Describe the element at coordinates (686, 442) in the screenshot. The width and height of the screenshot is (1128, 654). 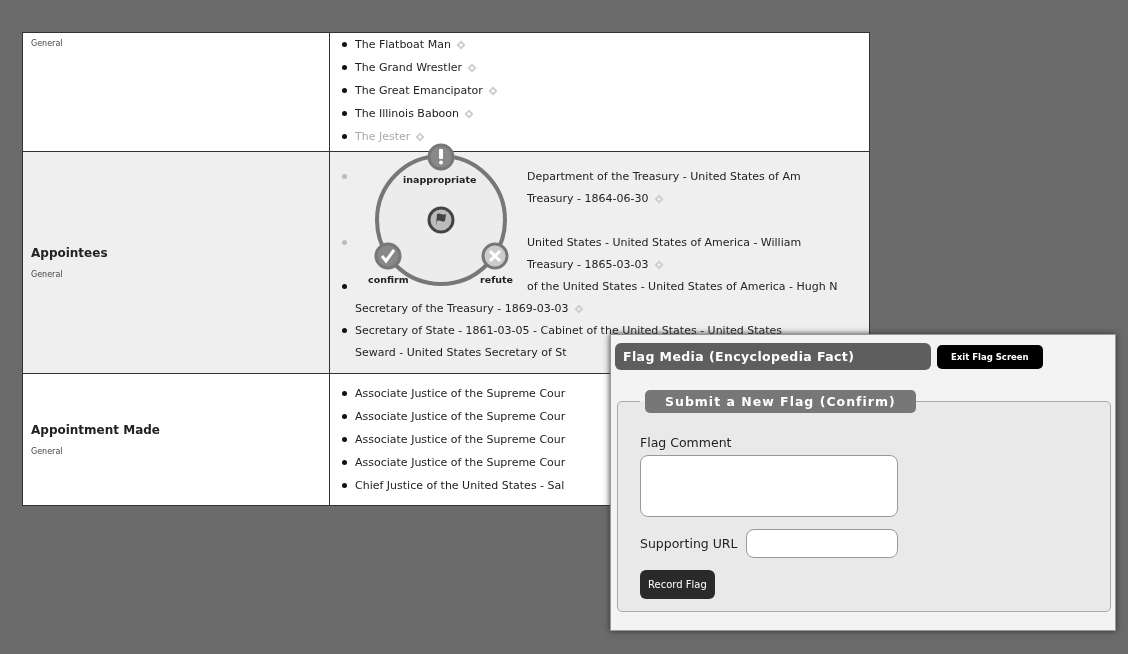
I see `comment-label: Flag Comment` at that location.